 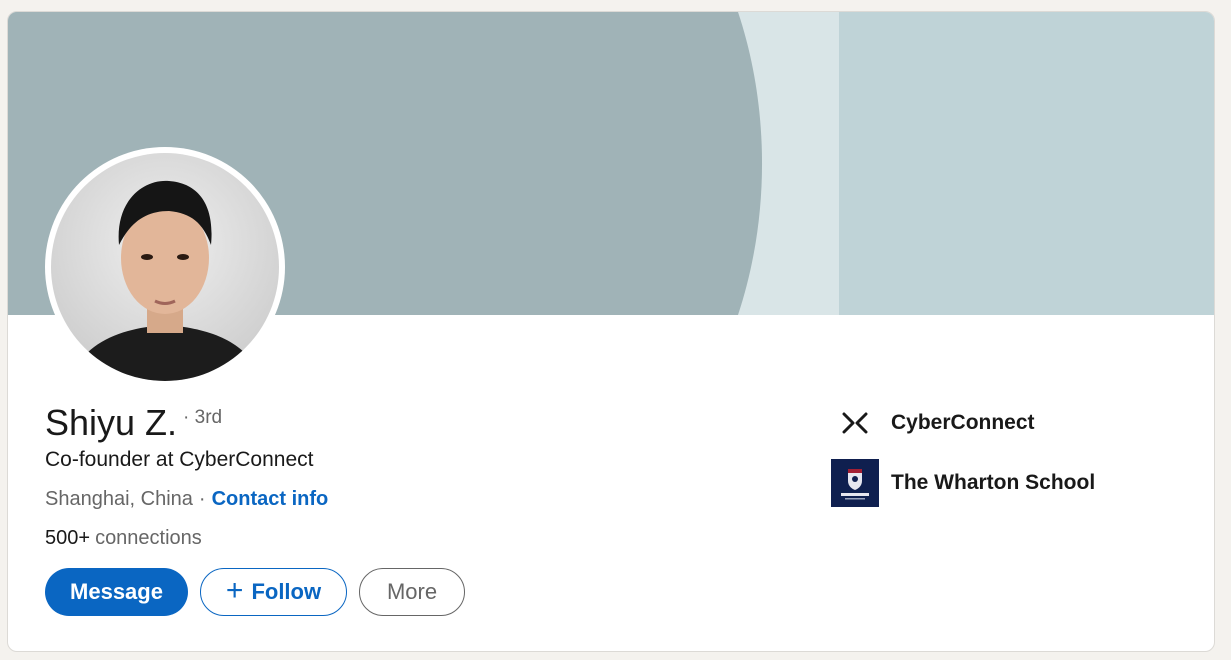 I want to click on profile-location: Shanghai, China, so click(x=119, y=499).